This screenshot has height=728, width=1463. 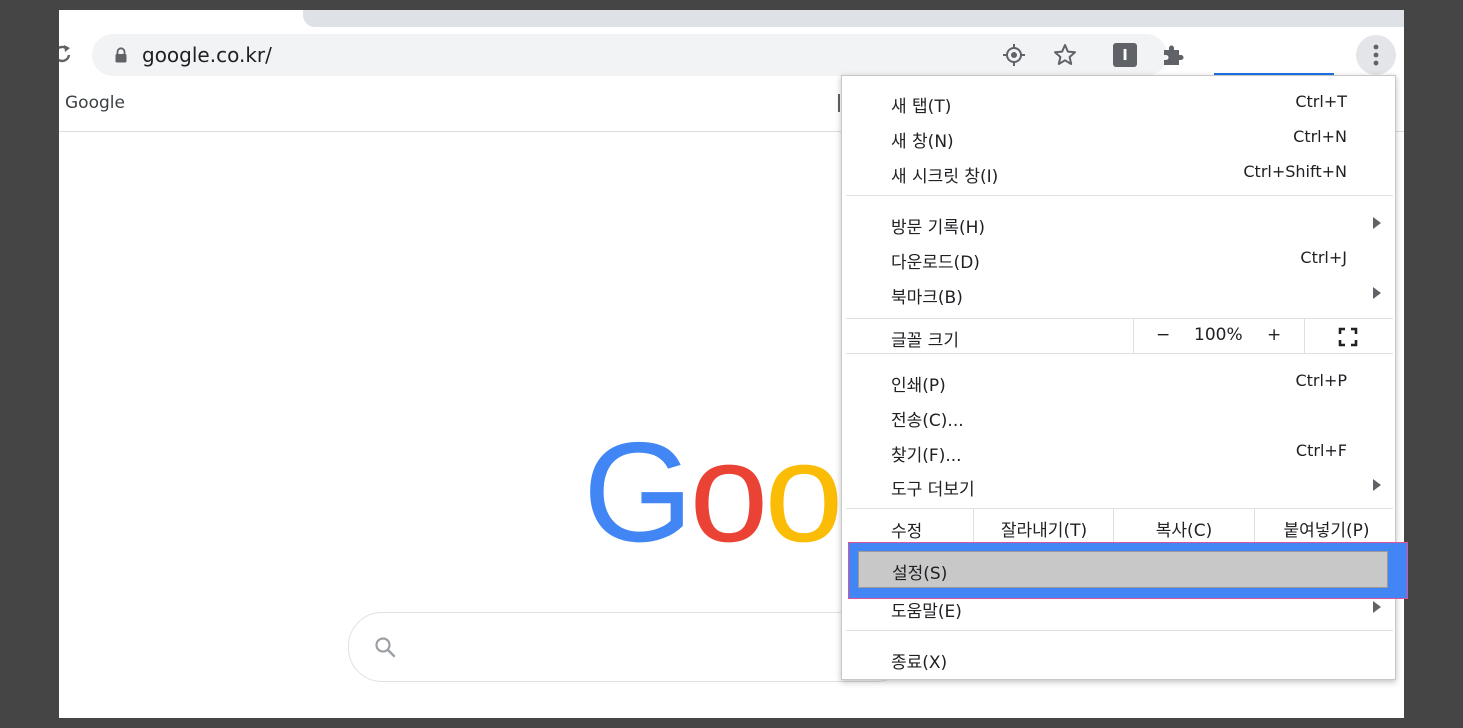 I want to click on zoom-controls: − 100% +, so click(x=1219, y=336).